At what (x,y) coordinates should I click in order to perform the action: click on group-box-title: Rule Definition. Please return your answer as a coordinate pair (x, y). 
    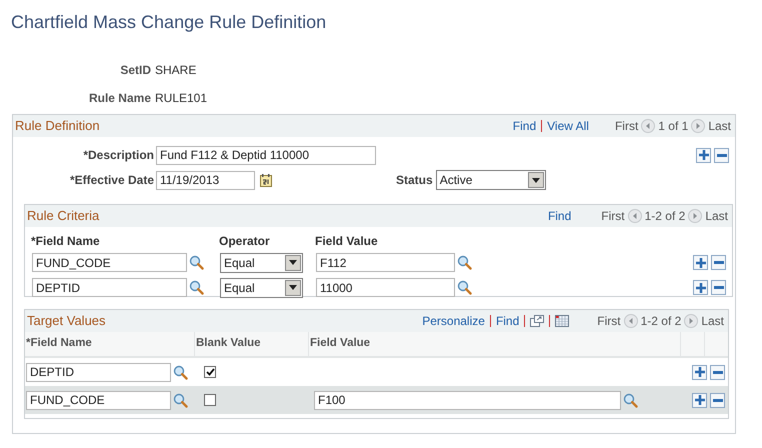
    Looking at the image, I should click on (57, 126).